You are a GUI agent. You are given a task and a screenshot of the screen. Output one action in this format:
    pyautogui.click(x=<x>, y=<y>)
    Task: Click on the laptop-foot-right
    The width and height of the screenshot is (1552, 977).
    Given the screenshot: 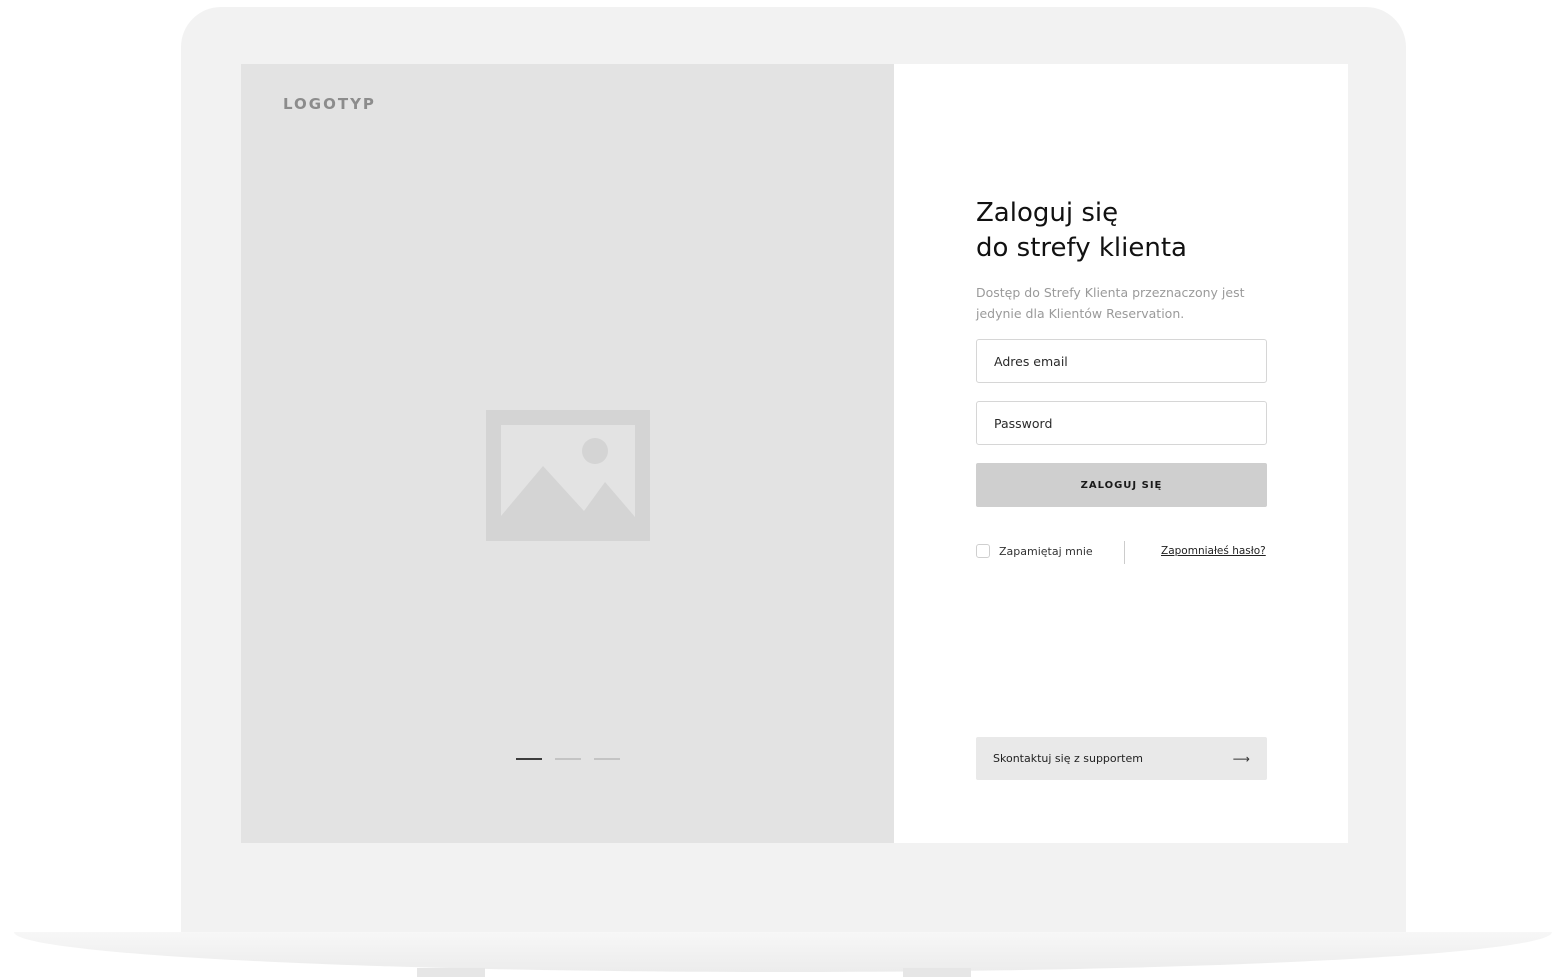 What is the action you would take?
    pyautogui.click(x=937, y=972)
    